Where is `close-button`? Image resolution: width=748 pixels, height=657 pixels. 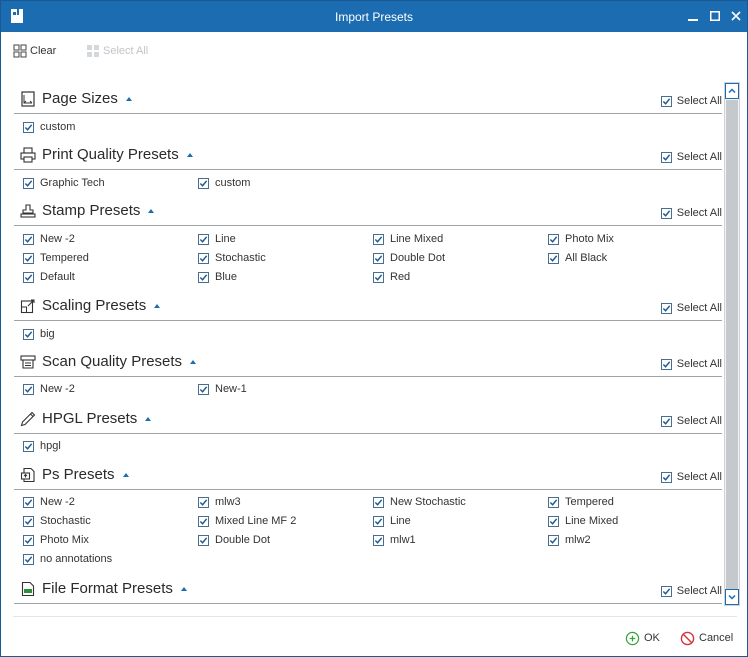
close-button is located at coordinates (736, 16).